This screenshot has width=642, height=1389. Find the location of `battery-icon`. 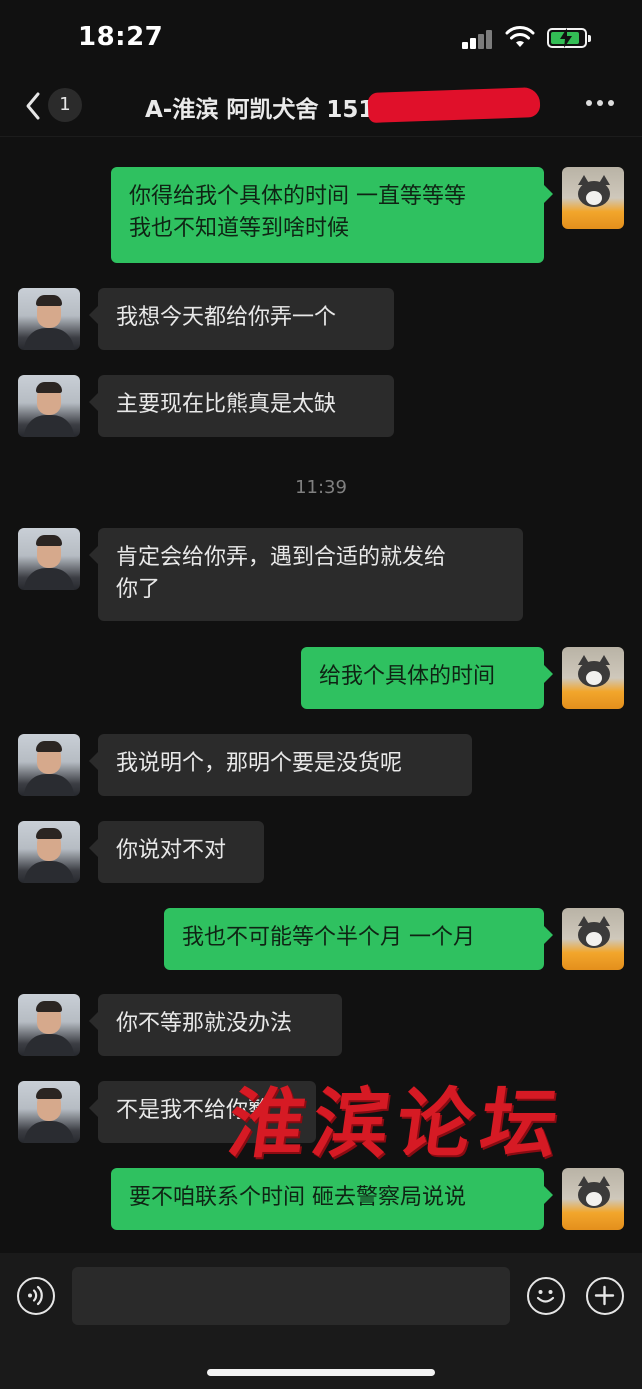

battery-icon is located at coordinates (569, 38).